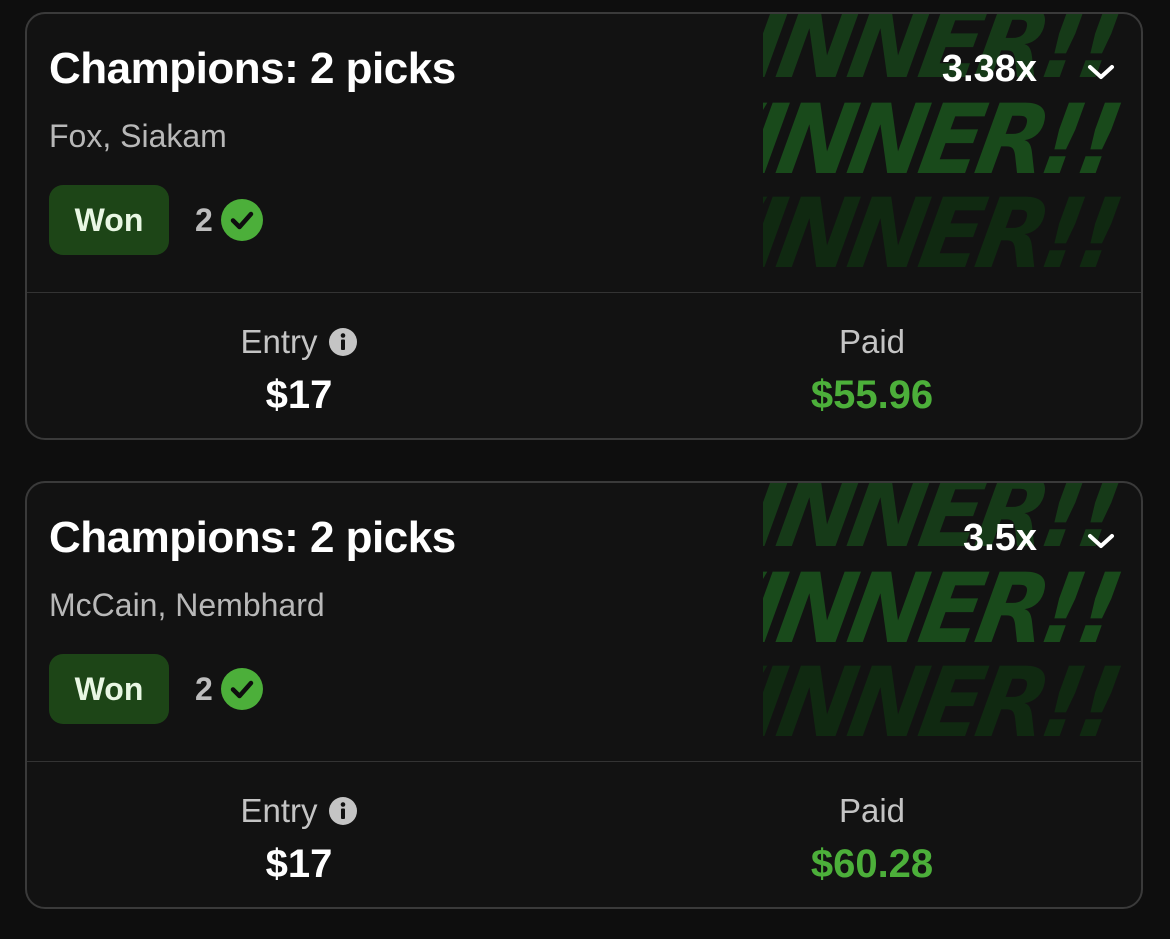 The image size is (1170, 939). What do you see at coordinates (187, 605) in the screenshot?
I see `player-names: McCain, Nembhard` at bounding box center [187, 605].